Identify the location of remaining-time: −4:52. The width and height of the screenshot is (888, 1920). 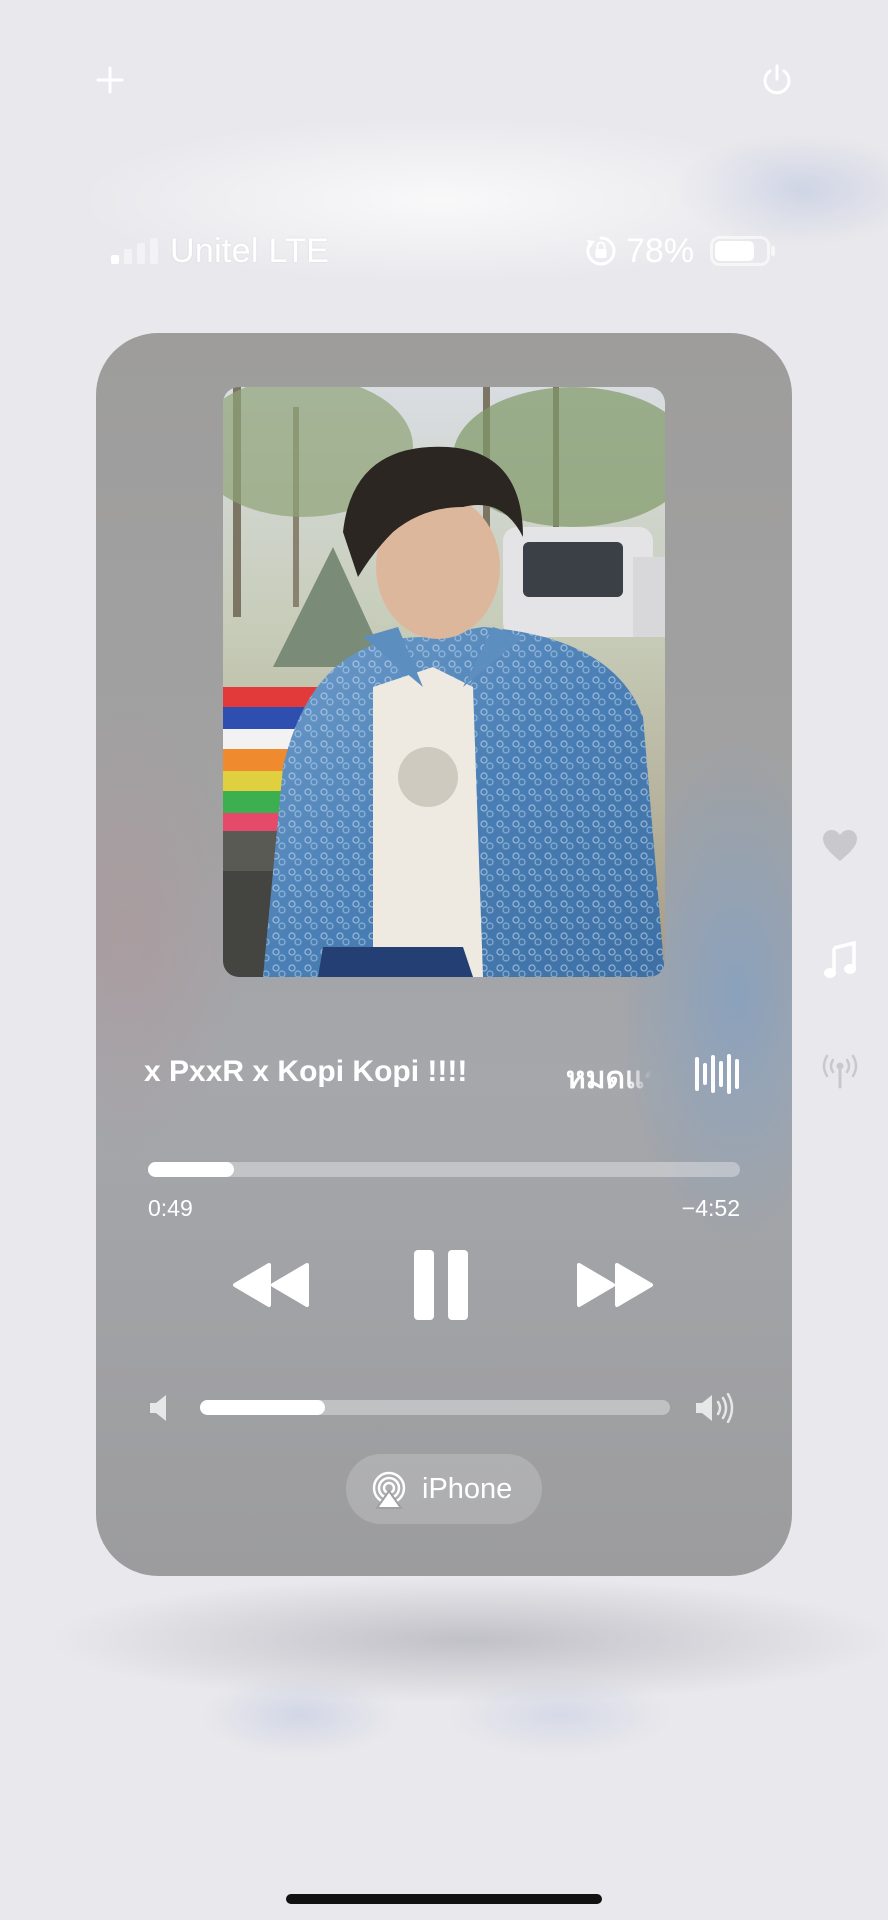
(710, 1208).